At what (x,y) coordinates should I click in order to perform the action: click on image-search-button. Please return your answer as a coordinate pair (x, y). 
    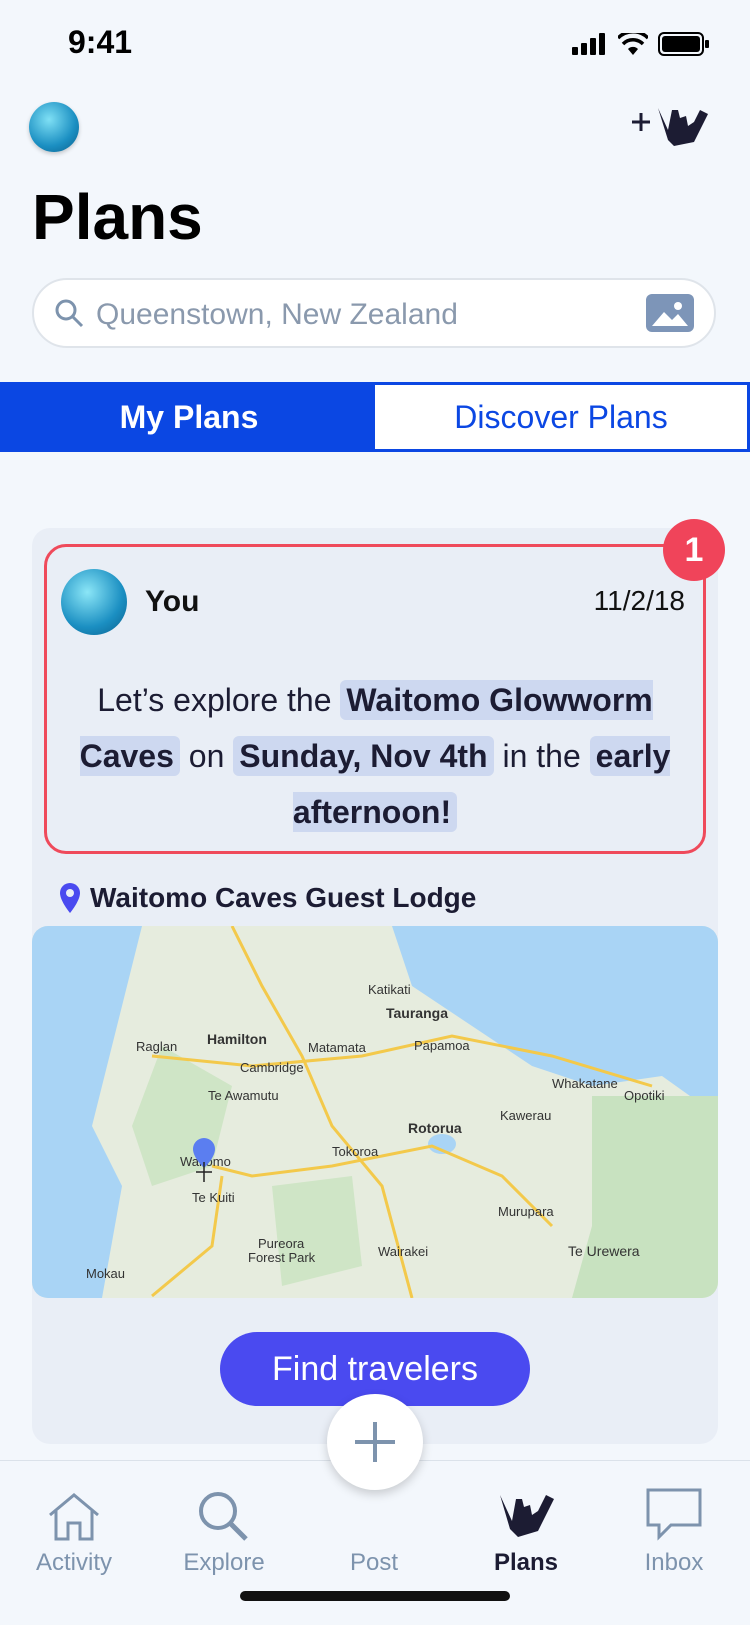
    Looking at the image, I should click on (670, 313).